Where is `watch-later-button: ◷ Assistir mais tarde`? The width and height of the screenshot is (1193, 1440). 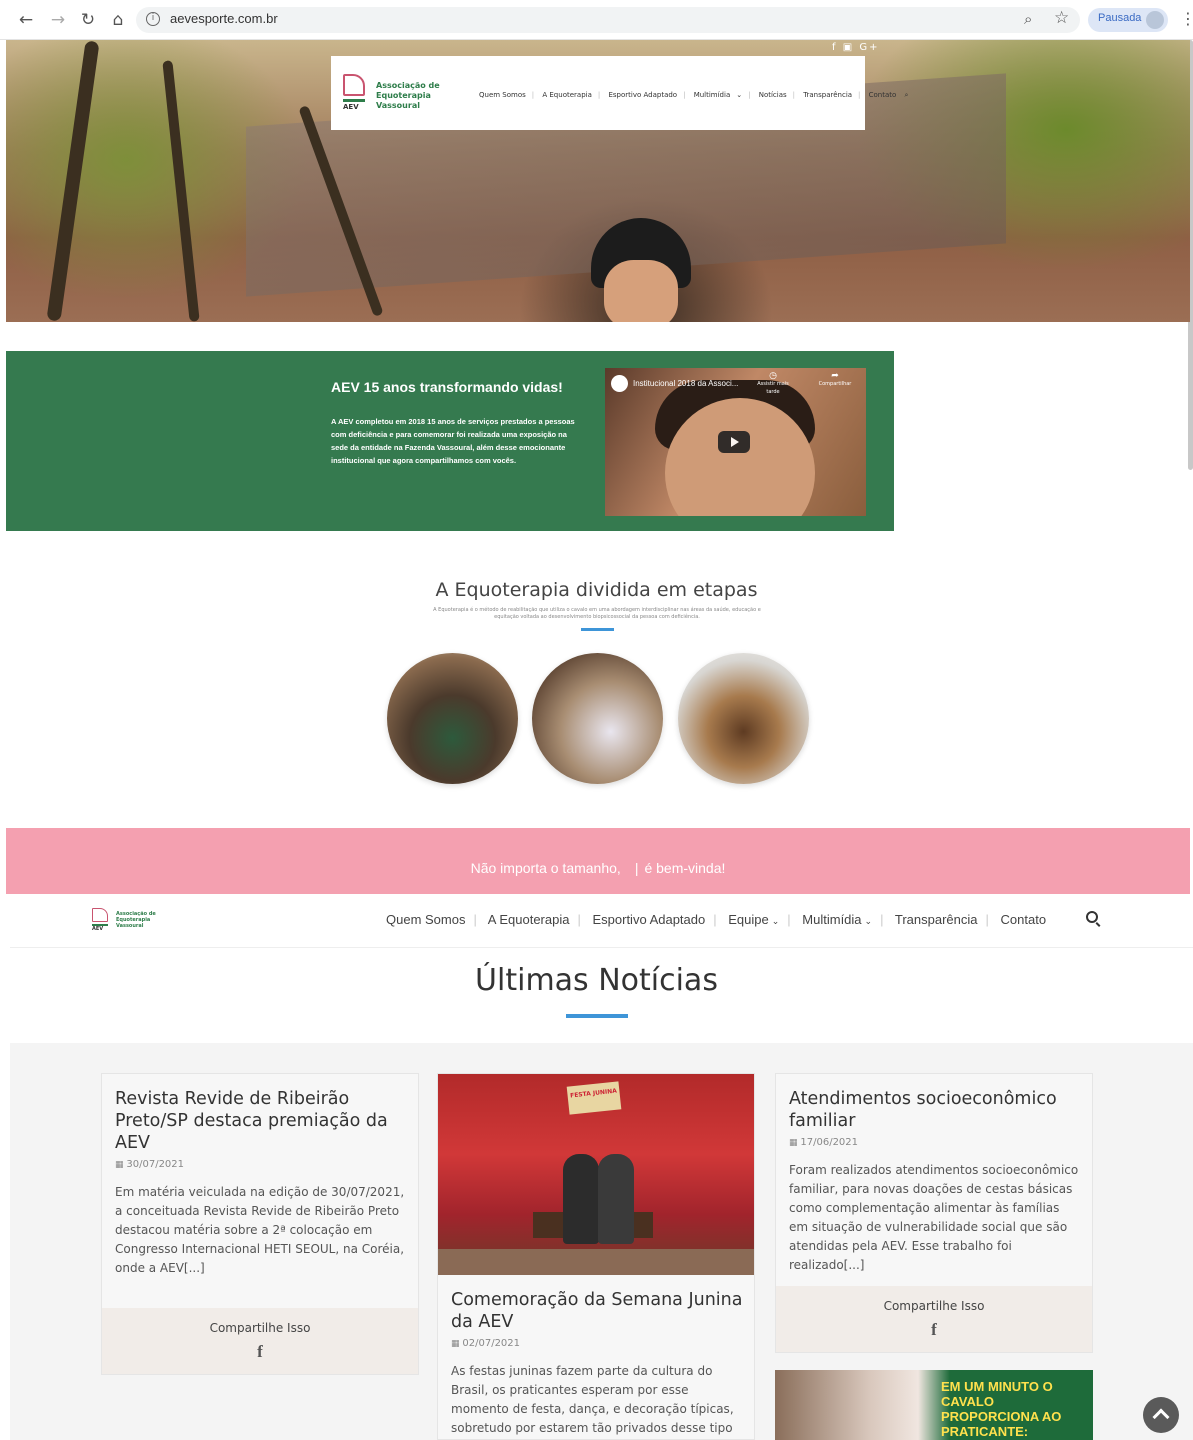
watch-later-button: ◷ Assistir mais tarde is located at coordinates (773, 384).